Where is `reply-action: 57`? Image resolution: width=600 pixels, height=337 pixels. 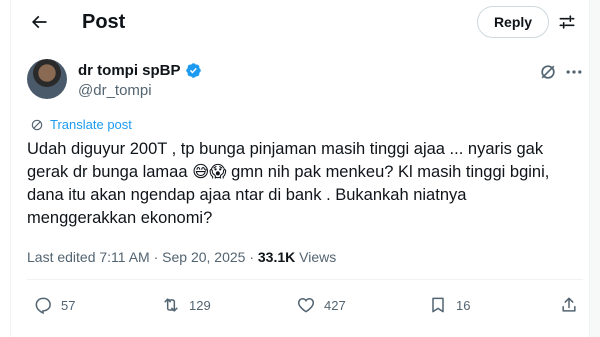 reply-action: 57 is located at coordinates (54, 305).